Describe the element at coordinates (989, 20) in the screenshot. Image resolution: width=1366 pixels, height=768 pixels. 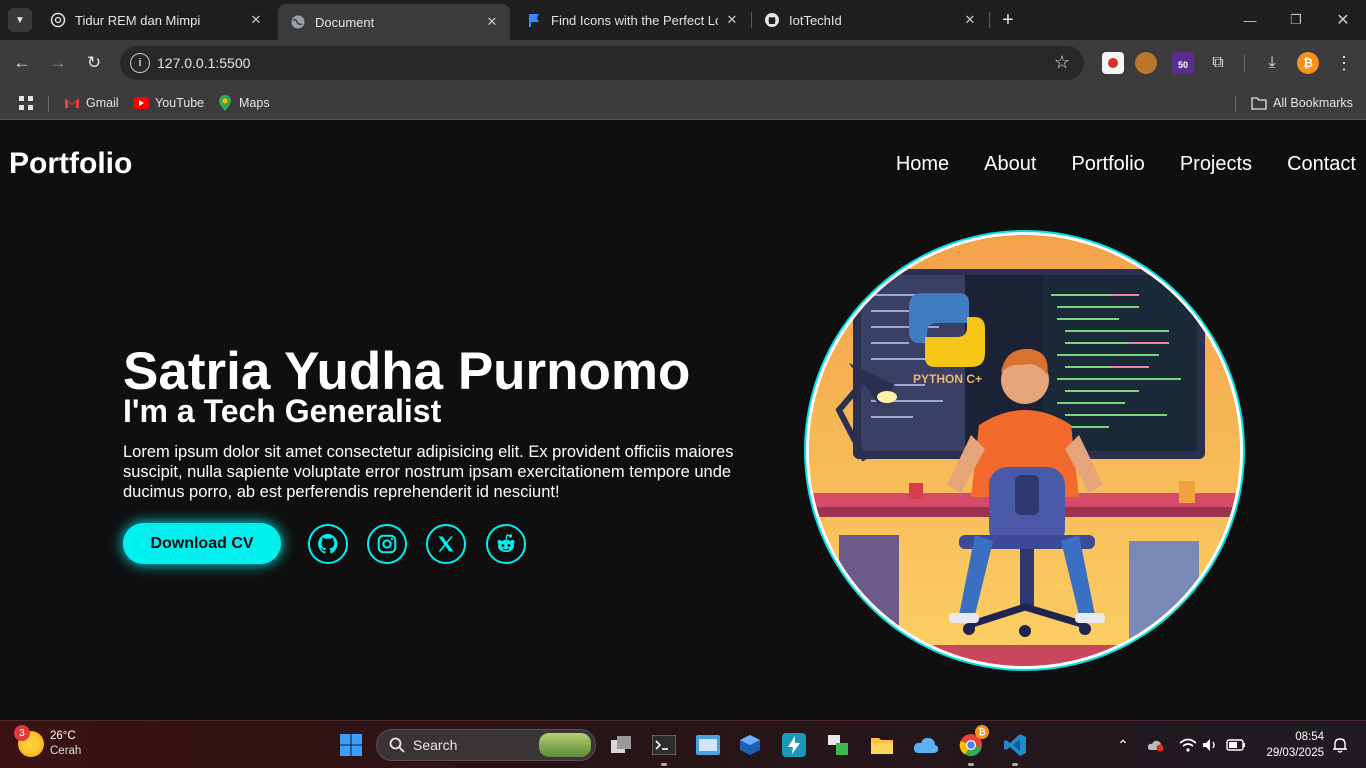
I see `tab-separator` at that location.